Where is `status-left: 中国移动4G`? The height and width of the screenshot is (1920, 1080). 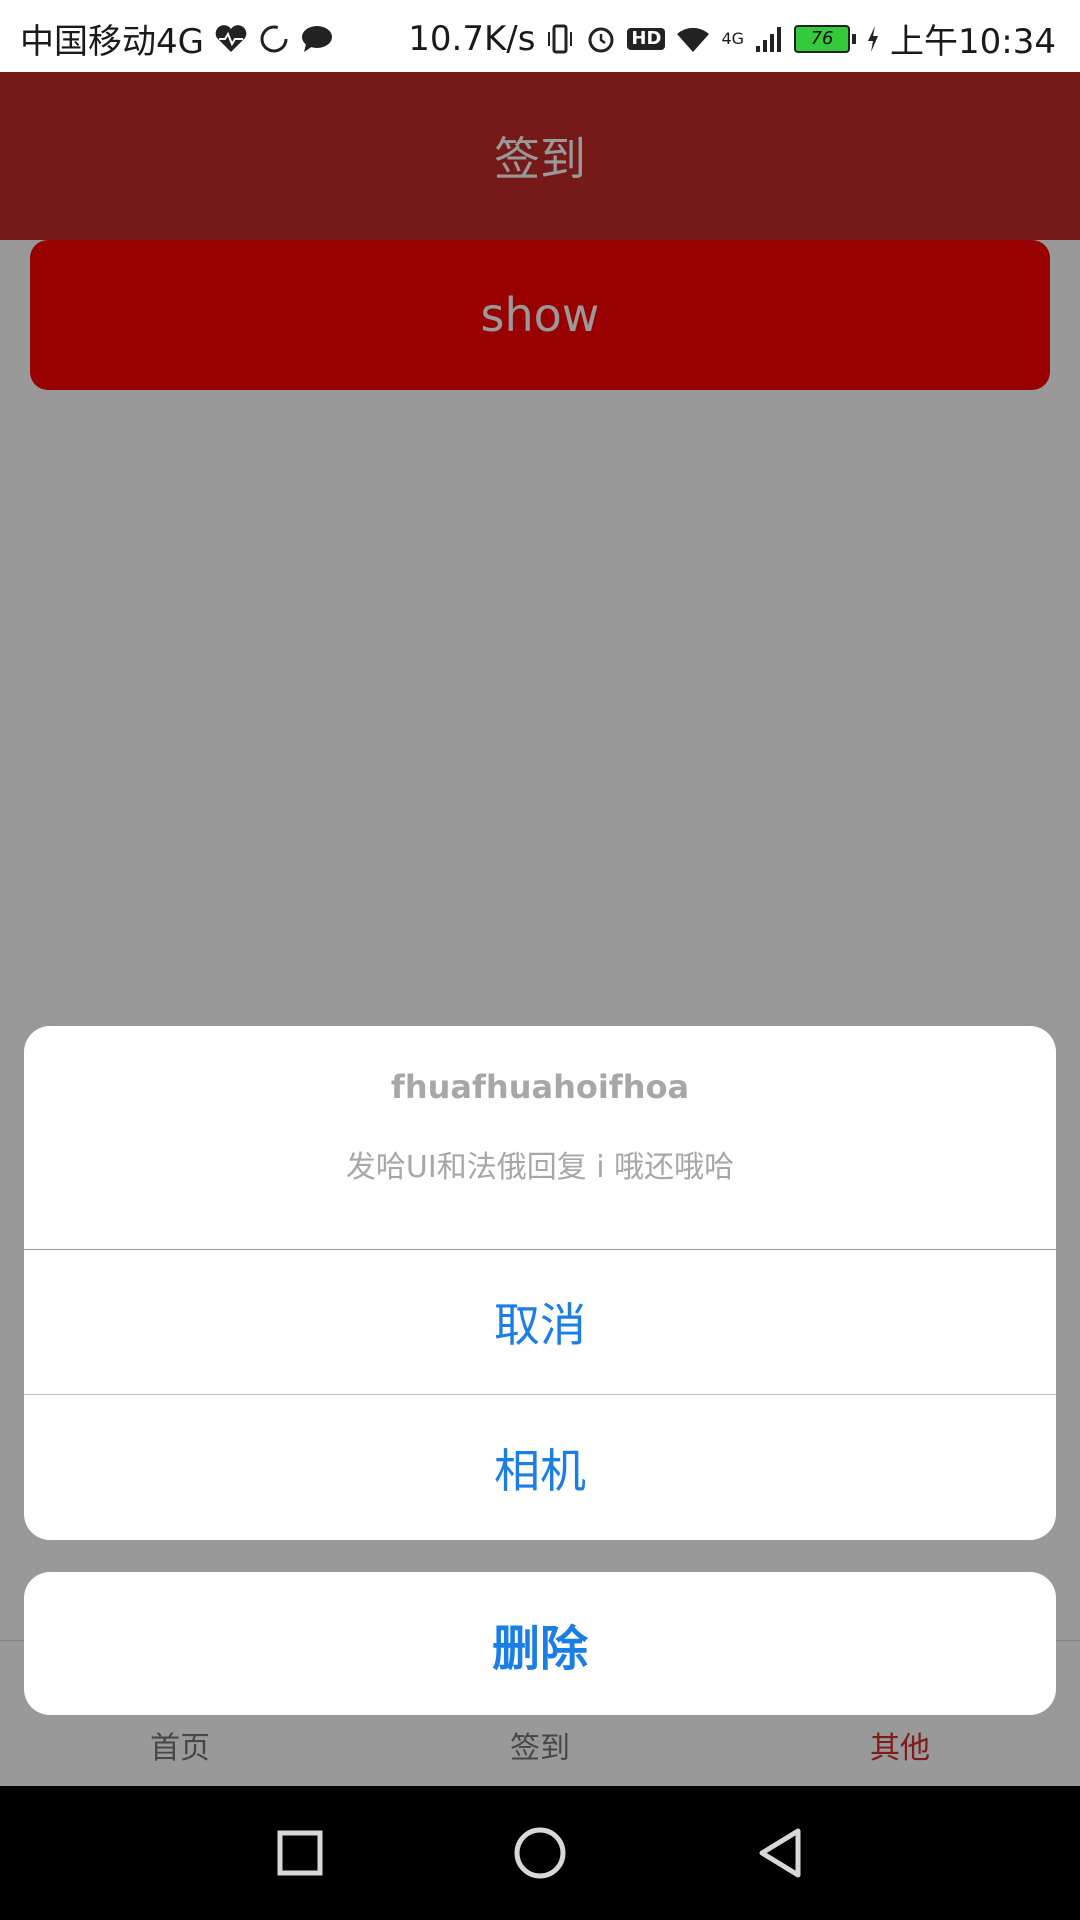 status-left: 中国移动4G is located at coordinates (177, 38).